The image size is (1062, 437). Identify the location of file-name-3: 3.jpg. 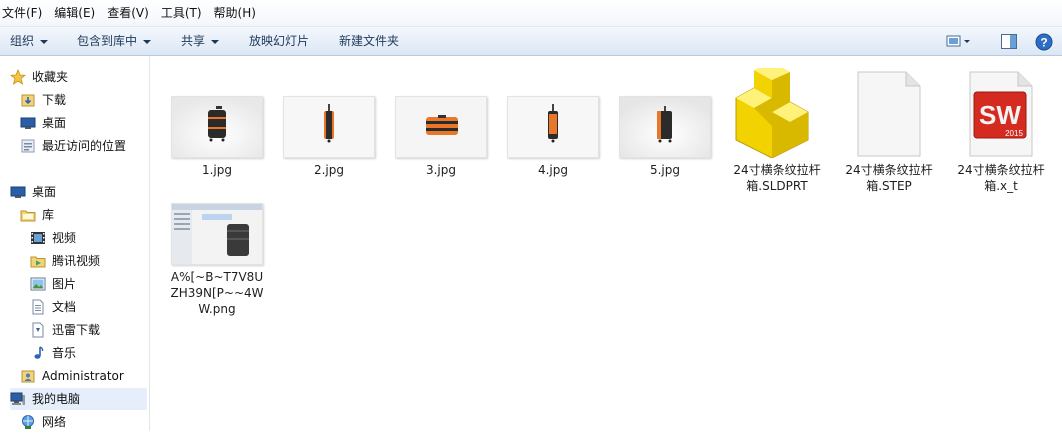
(441, 170).